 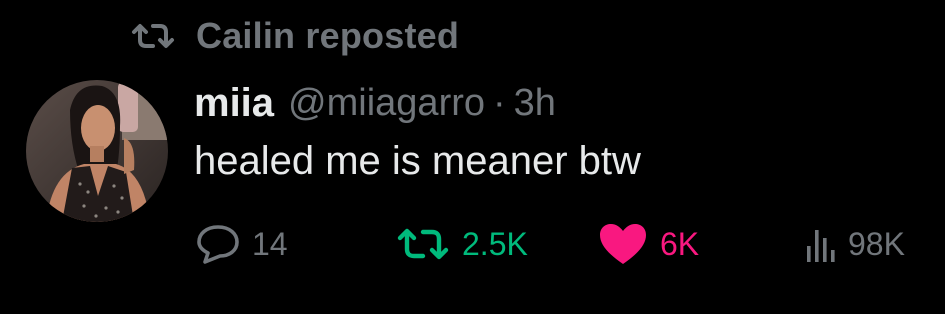 I want to click on post-header: miia @miiagarro · 3h, so click(x=375, y=103).